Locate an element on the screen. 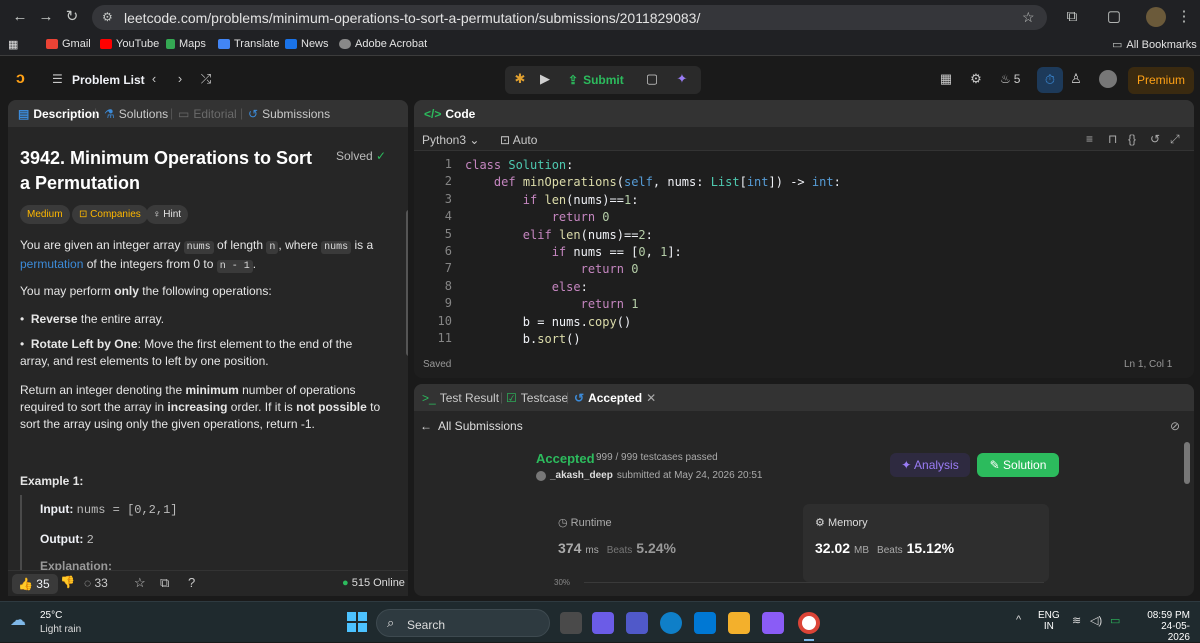 The height and width of the screenshot is (643, 1200). close-icon: ✕ is located at coordinates (651, 398).